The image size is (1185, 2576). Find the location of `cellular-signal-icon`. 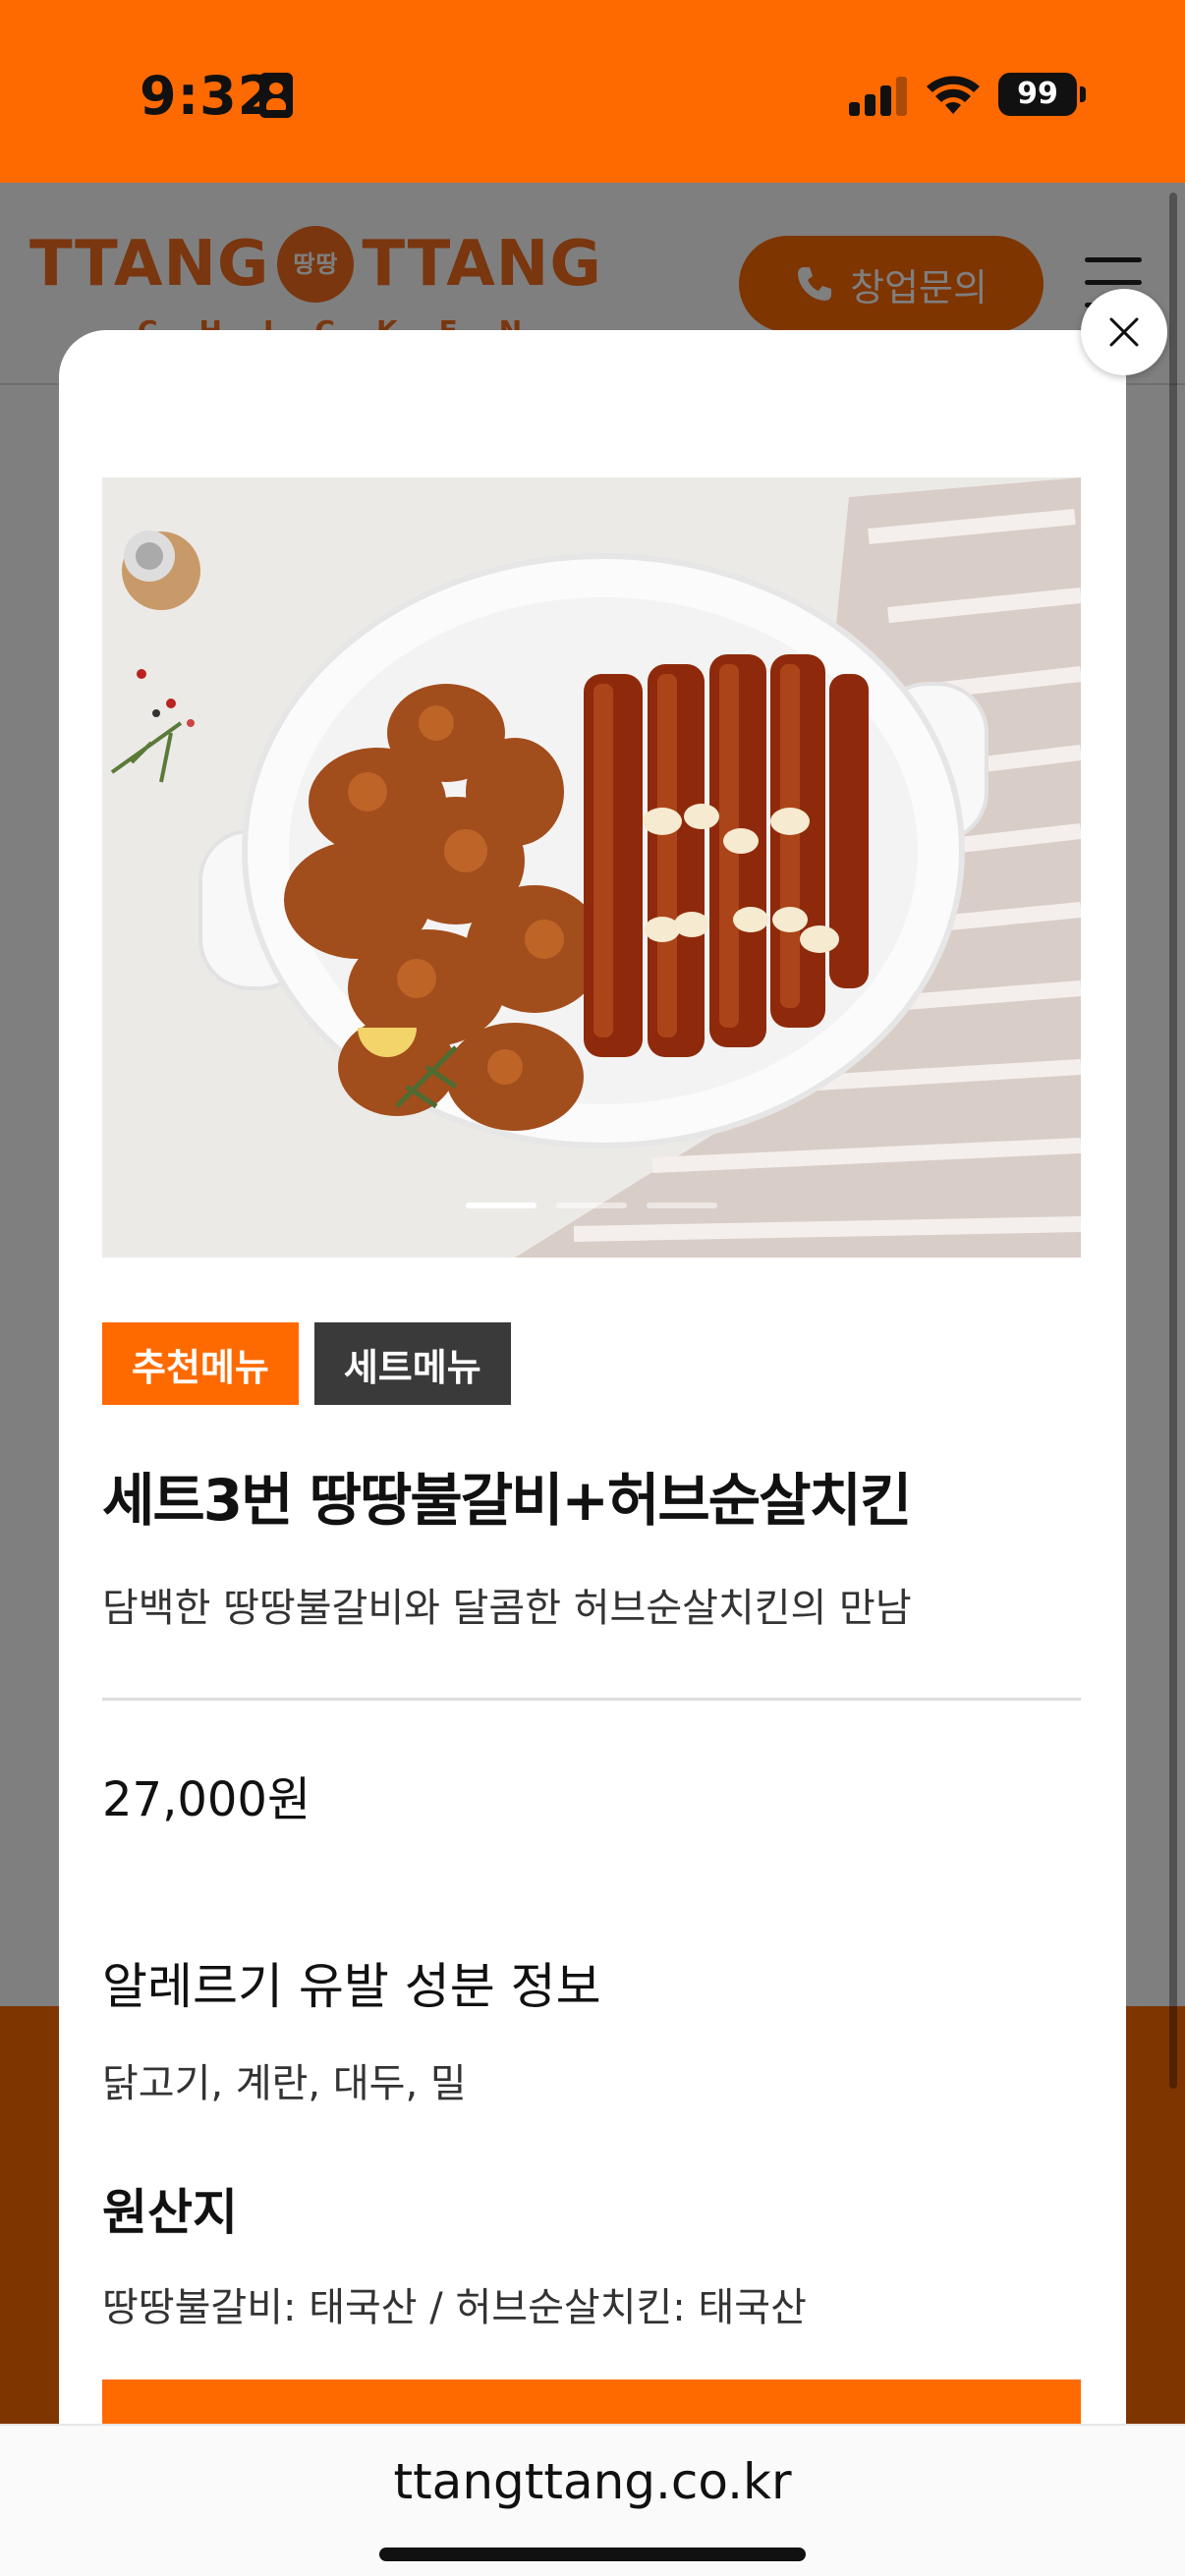

cellular-signal-icon is located at coordinates (879, 96).